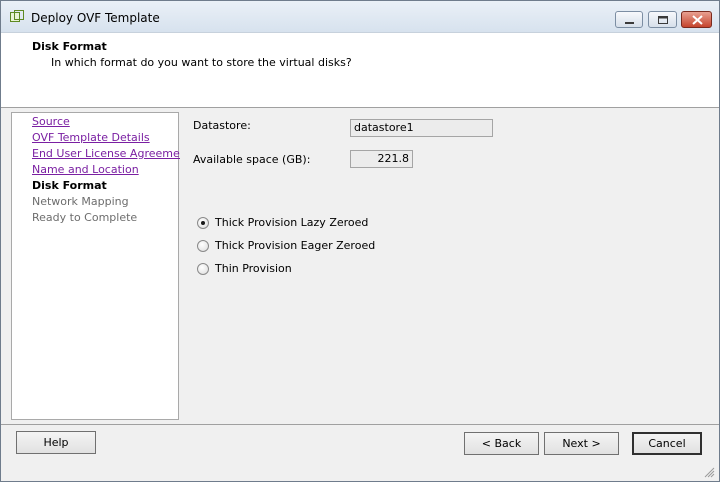  Describe the element at coordinates (69, 185) in the screenshot. I see `step-disk-format: Disk Format` at that location.